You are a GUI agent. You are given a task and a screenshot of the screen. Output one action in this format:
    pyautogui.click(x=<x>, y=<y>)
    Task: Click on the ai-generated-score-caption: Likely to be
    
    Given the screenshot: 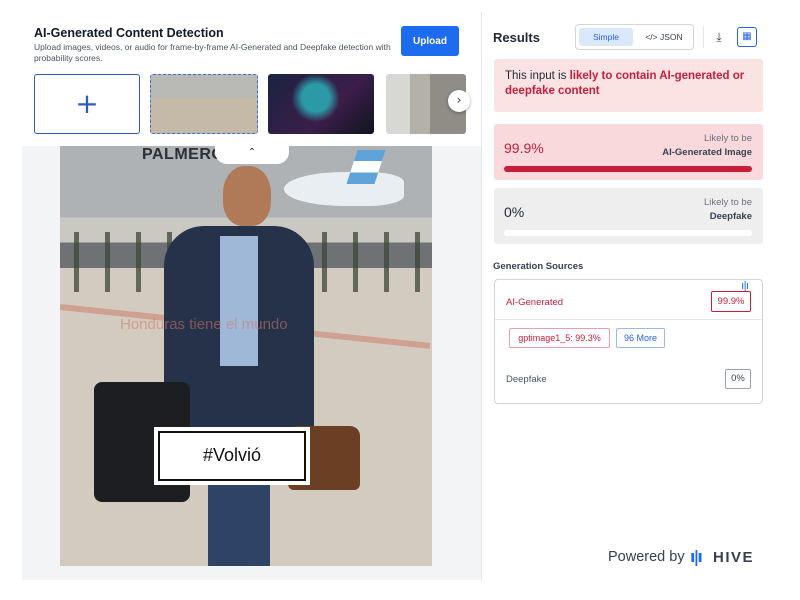 What is the action you would take?
    pyautogui.click(x=727, y=138)
    